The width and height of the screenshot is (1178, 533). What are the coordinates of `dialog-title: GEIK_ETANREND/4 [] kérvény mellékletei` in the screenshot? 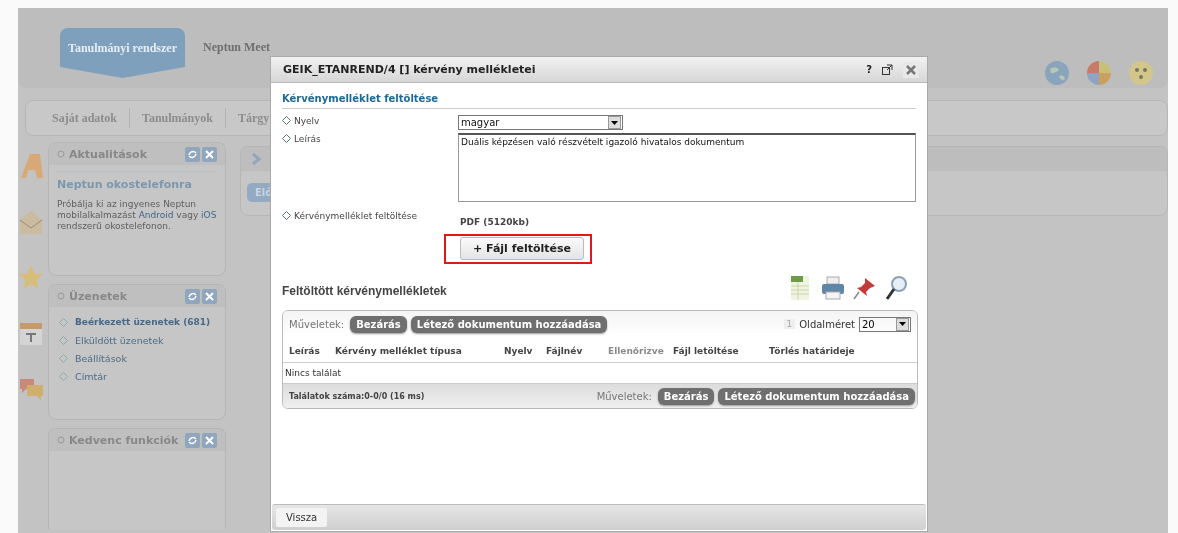 It's located at (409, 69).